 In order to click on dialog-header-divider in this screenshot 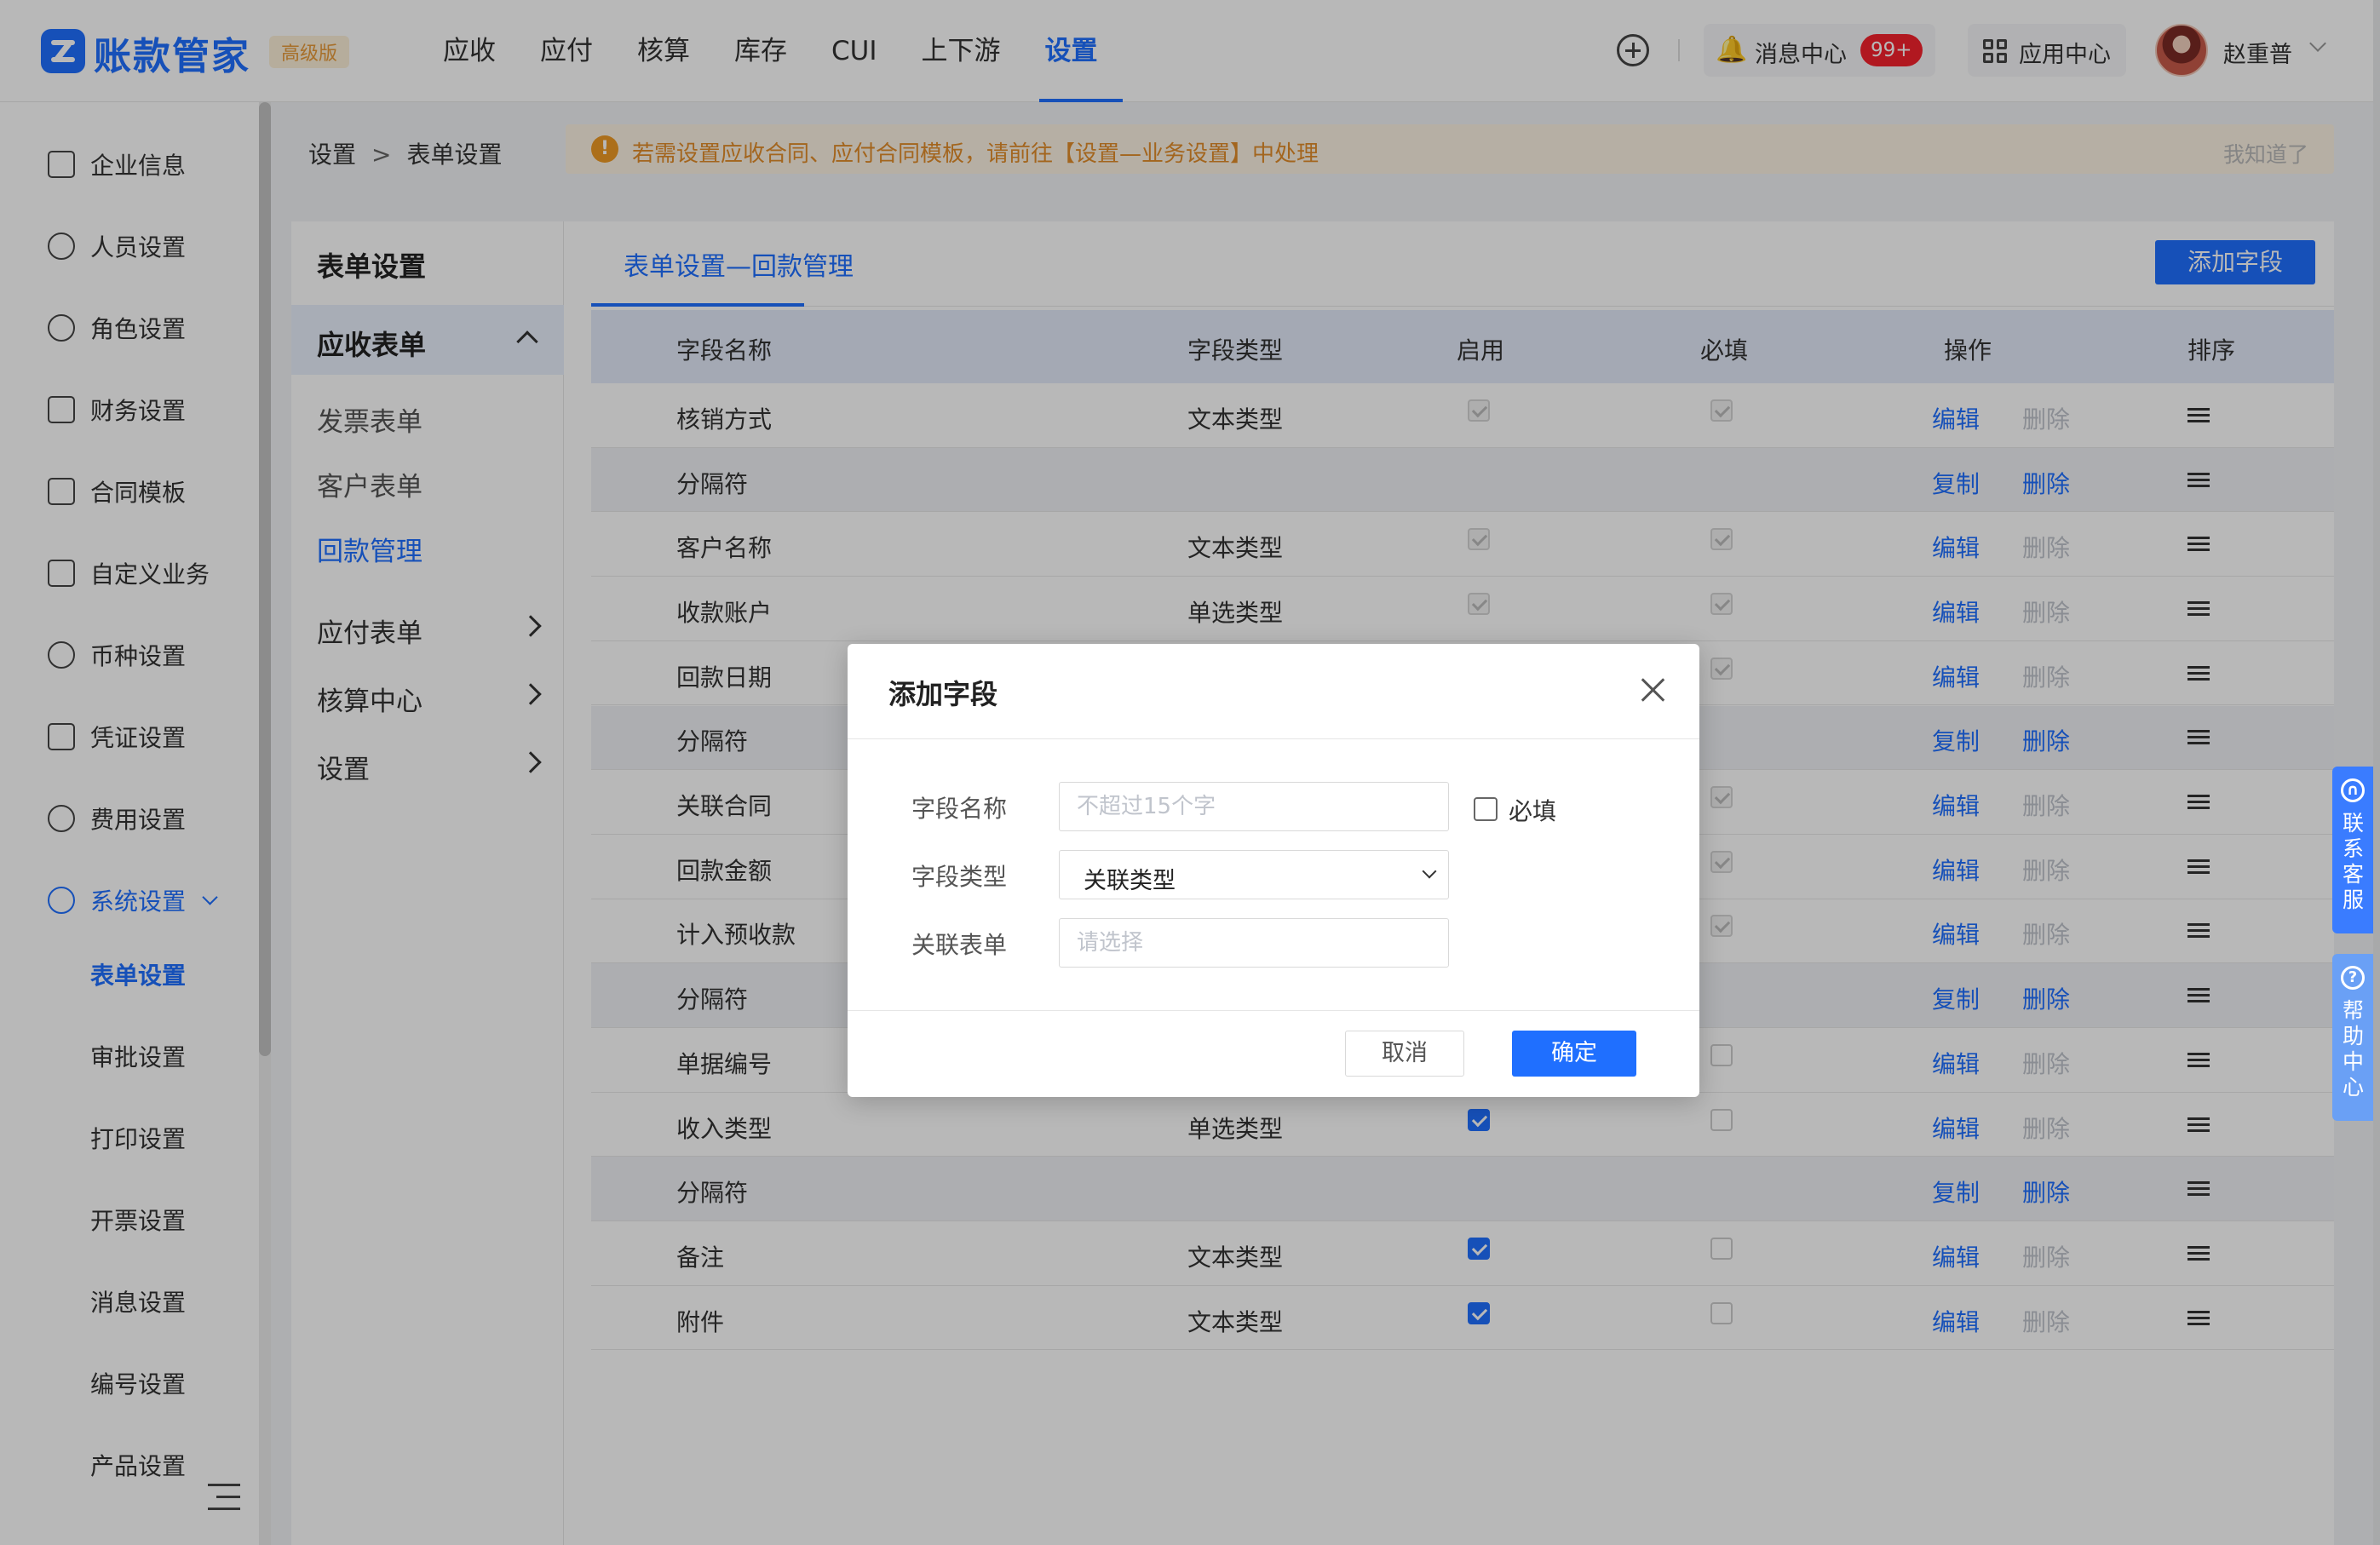, I will do `click(1274, 738)`.